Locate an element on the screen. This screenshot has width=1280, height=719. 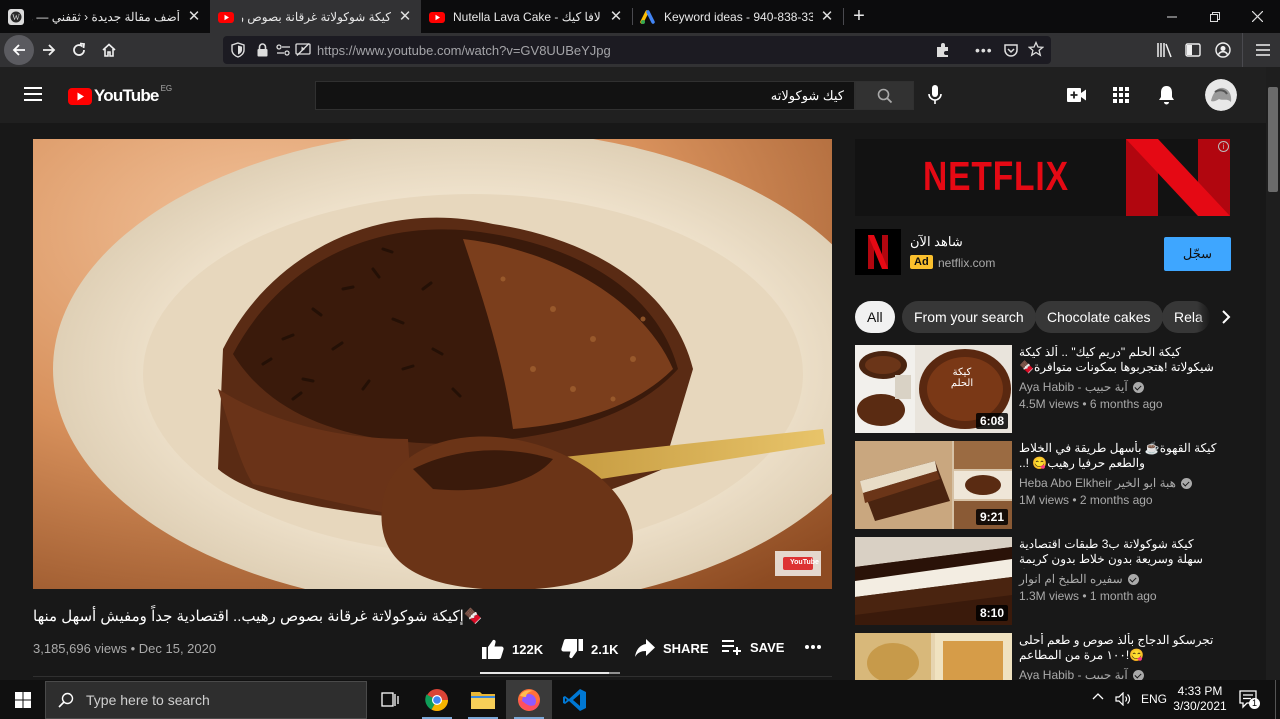
task-view-icon is located at coordinates (390, 699).